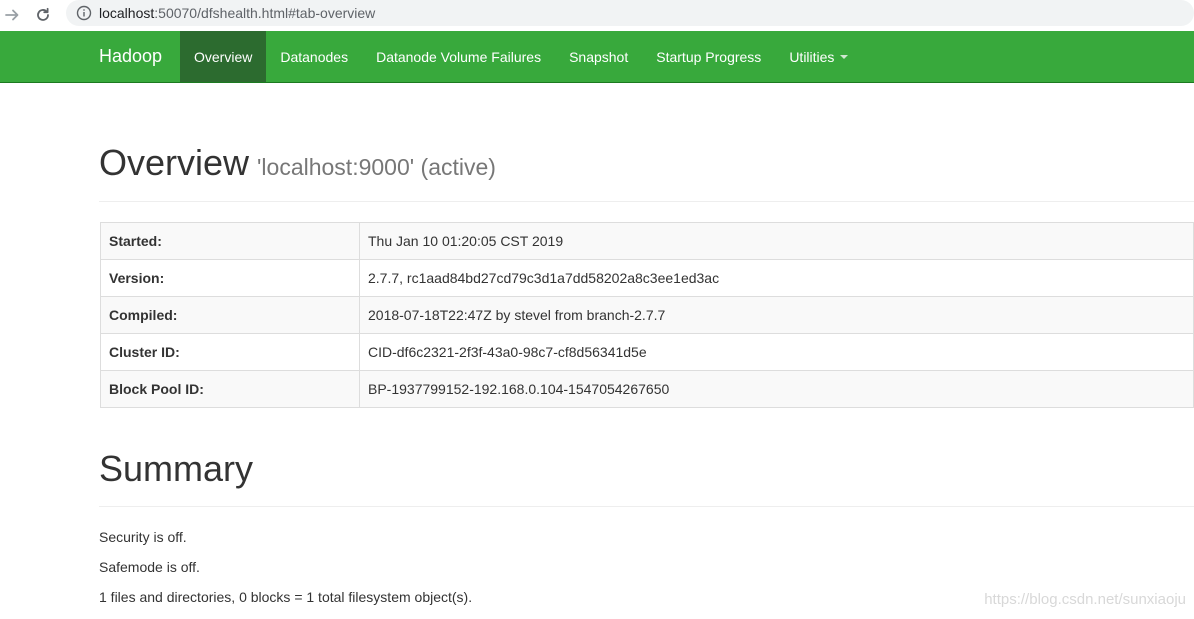 The height and width of the screenshot is (619, 1194). What do you see at coordinates (812, 56) in the screenshot?
I see `utilities-label: Utilities` at bounding box center [812, 56].